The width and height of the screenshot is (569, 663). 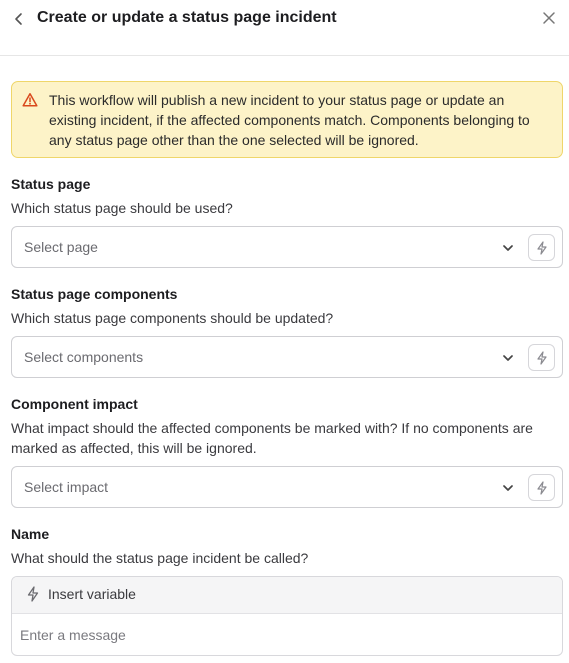 I want to click on insert-variable-button: Insert variable, so click(x=81, y=594).